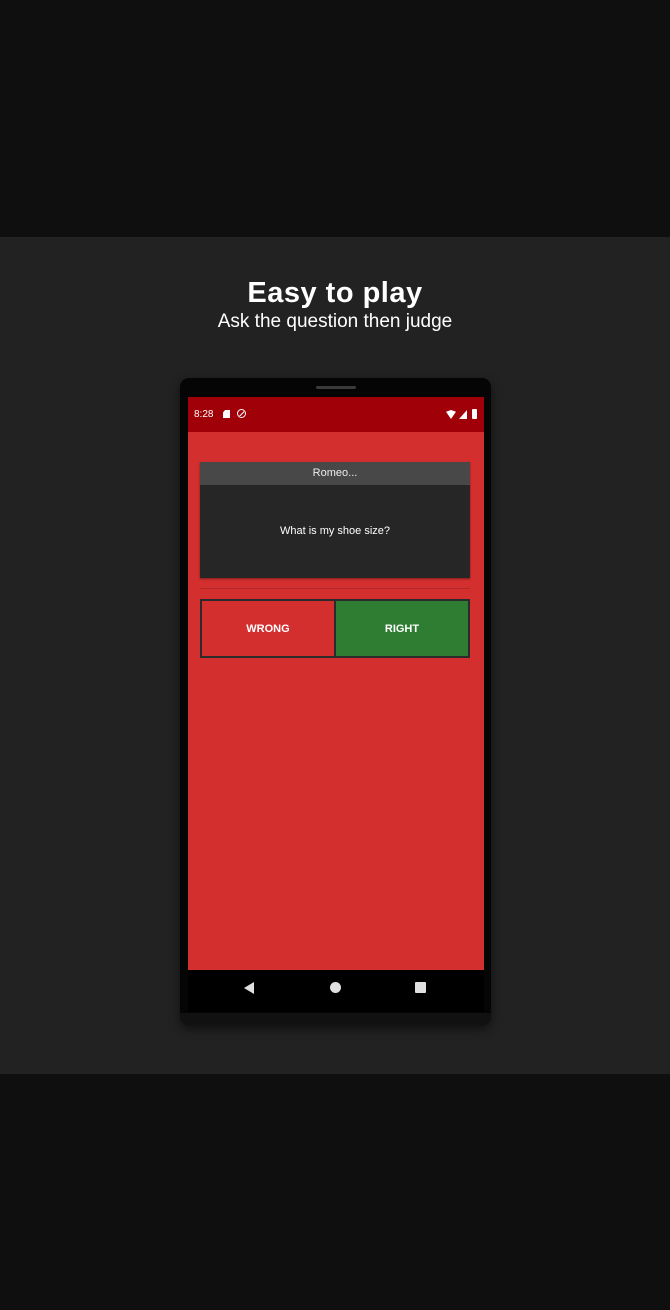 The width and height of the screenshot is (670, 1310). I want to click on back-icon, so click(249, 988).